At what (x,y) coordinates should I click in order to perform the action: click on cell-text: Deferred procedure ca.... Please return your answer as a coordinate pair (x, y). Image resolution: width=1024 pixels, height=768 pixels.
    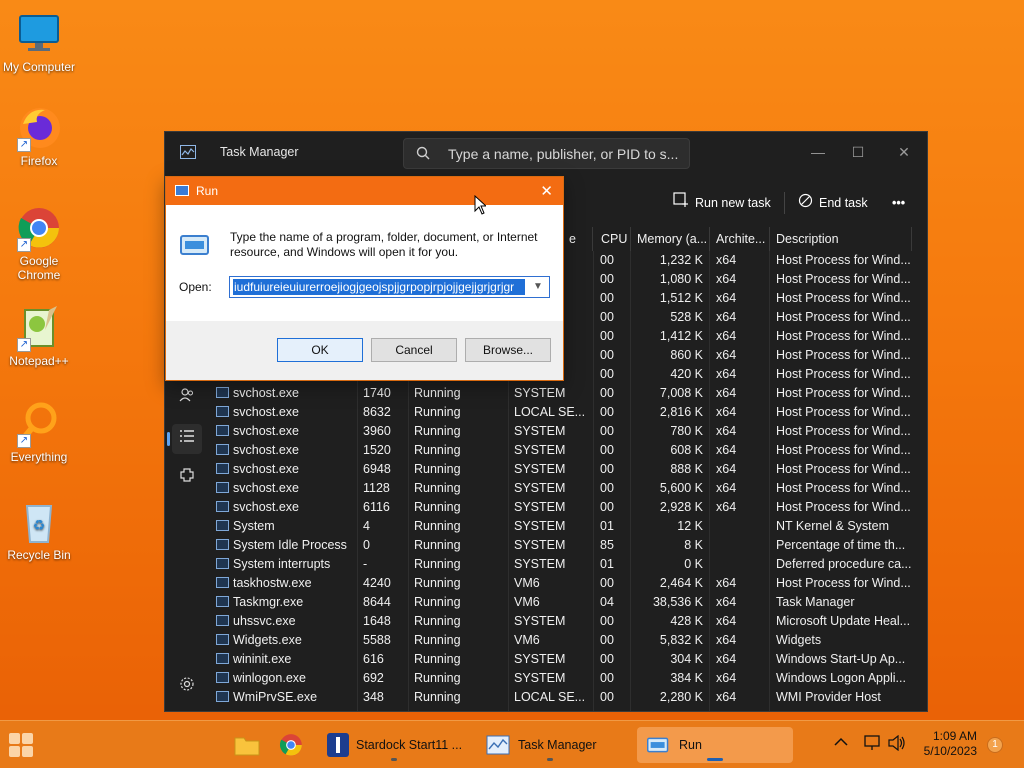
    Looking at the image, I should click on (844, 564).